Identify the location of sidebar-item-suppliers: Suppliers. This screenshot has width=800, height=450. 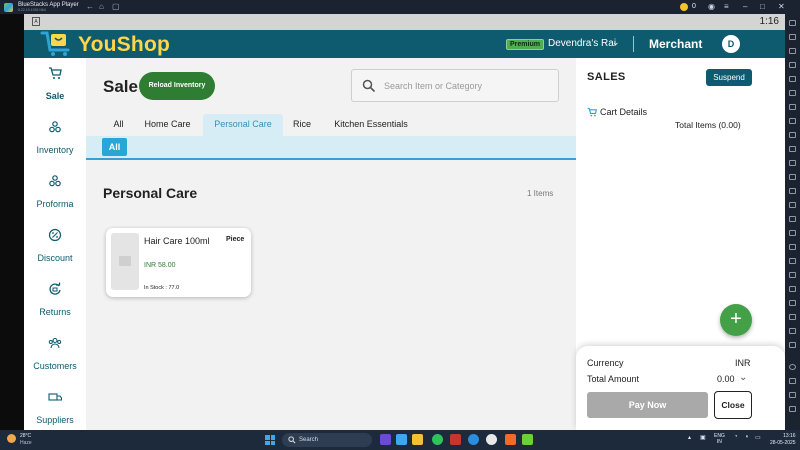
(55, 406).